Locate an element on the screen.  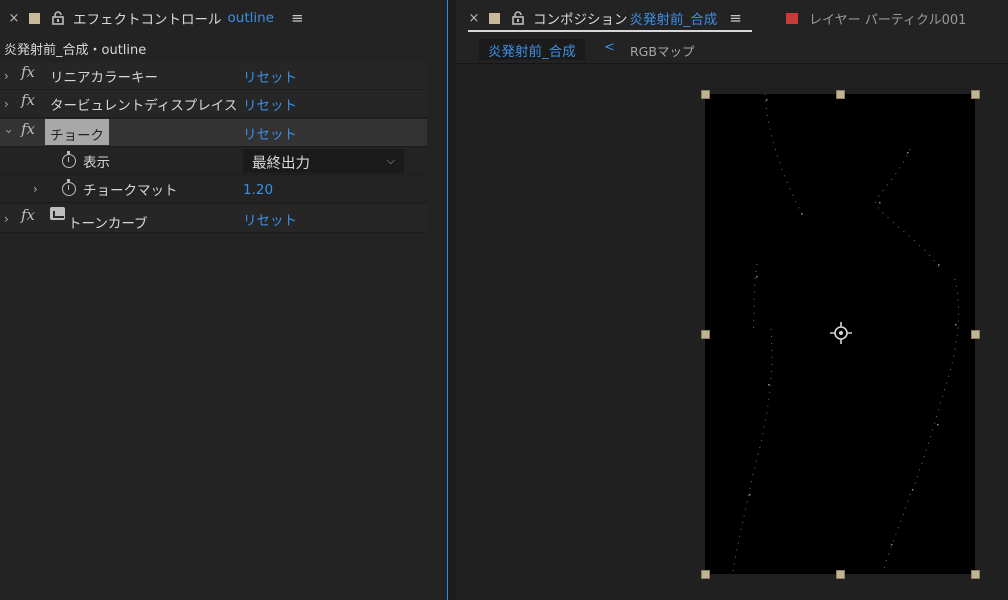
effect-controls-tabbar: × エフェクトコントロール outline ≡ is located at coordinates (223, 18).